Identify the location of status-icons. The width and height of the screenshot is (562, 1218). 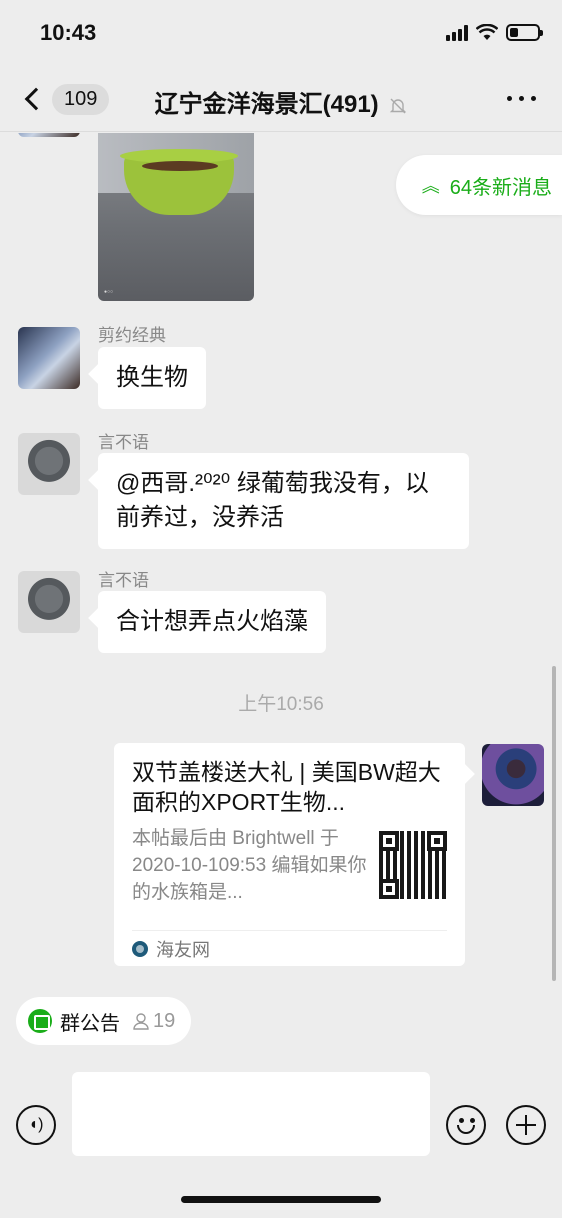
(494, 32).